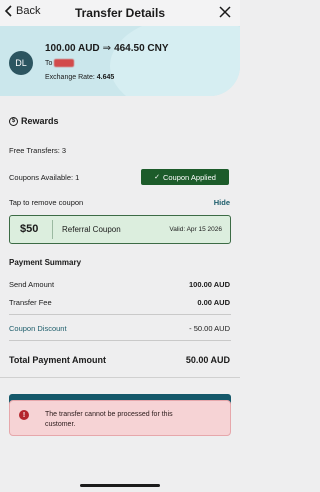 The width and height of the screenshot is (320, 492). I want to click on coupons-available: Coupons Available: 1, so click(44, 177).